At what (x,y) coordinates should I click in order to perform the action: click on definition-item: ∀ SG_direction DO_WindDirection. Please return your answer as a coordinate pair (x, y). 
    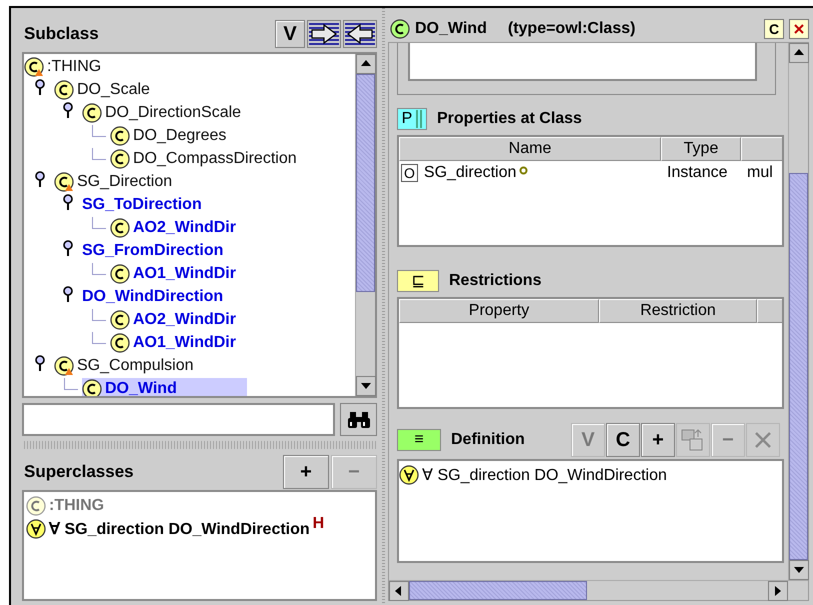
    Looking at the image, I should click on (544, 474).